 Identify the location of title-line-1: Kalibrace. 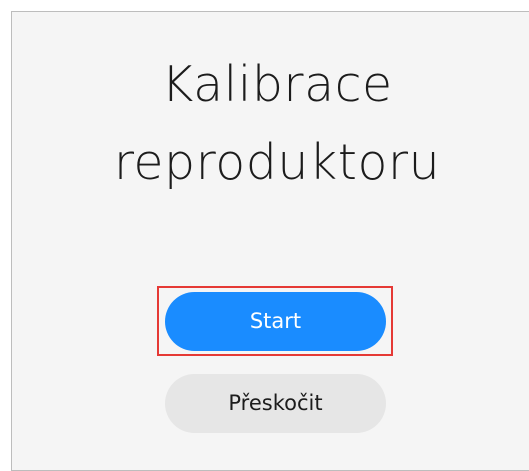
(277, 84).